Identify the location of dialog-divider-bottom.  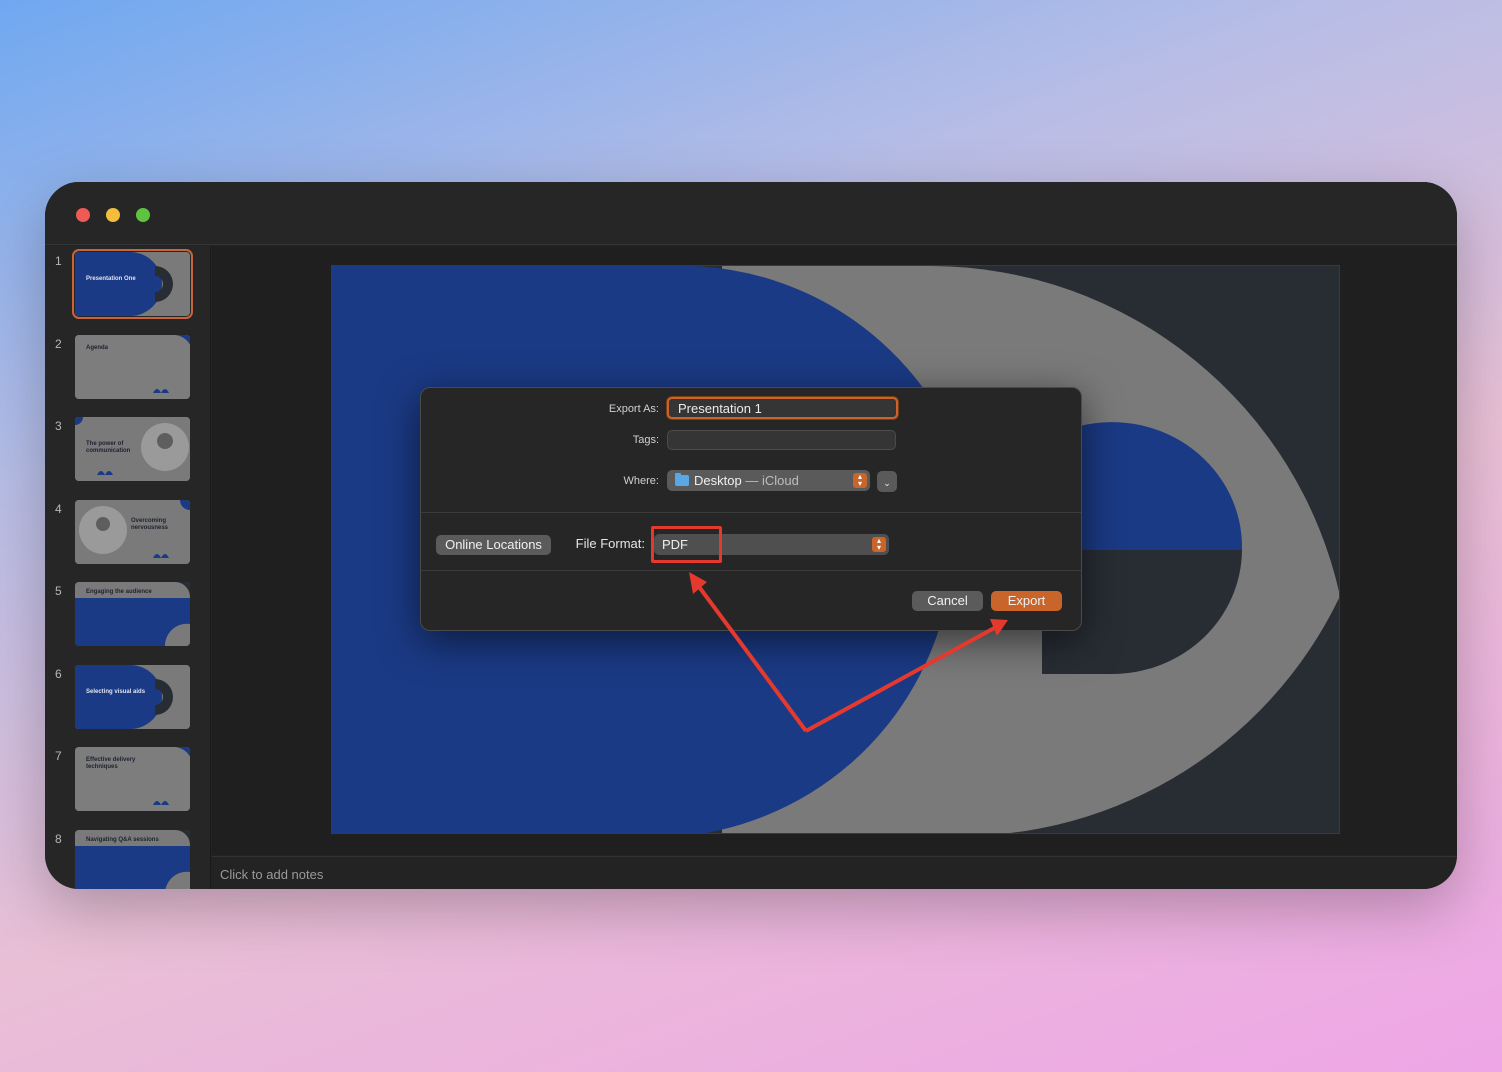
(751, 570).